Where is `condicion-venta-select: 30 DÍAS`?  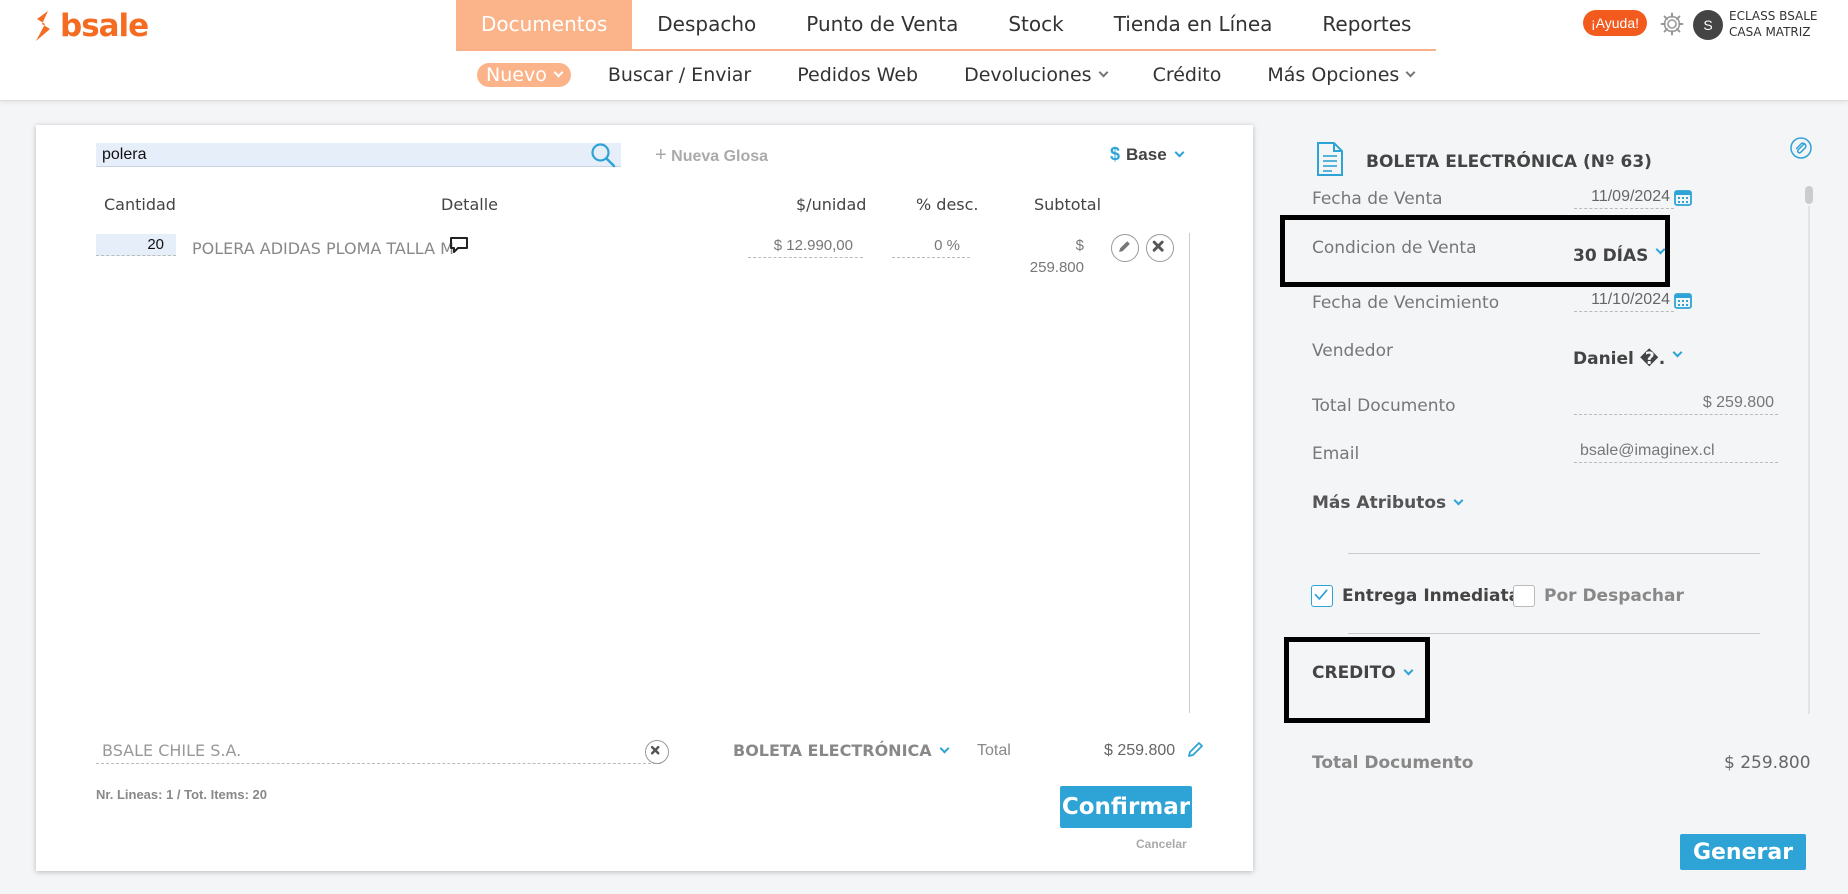
condicion-venta-select: 30 DÍAS is located at coordinates (1619, 255).